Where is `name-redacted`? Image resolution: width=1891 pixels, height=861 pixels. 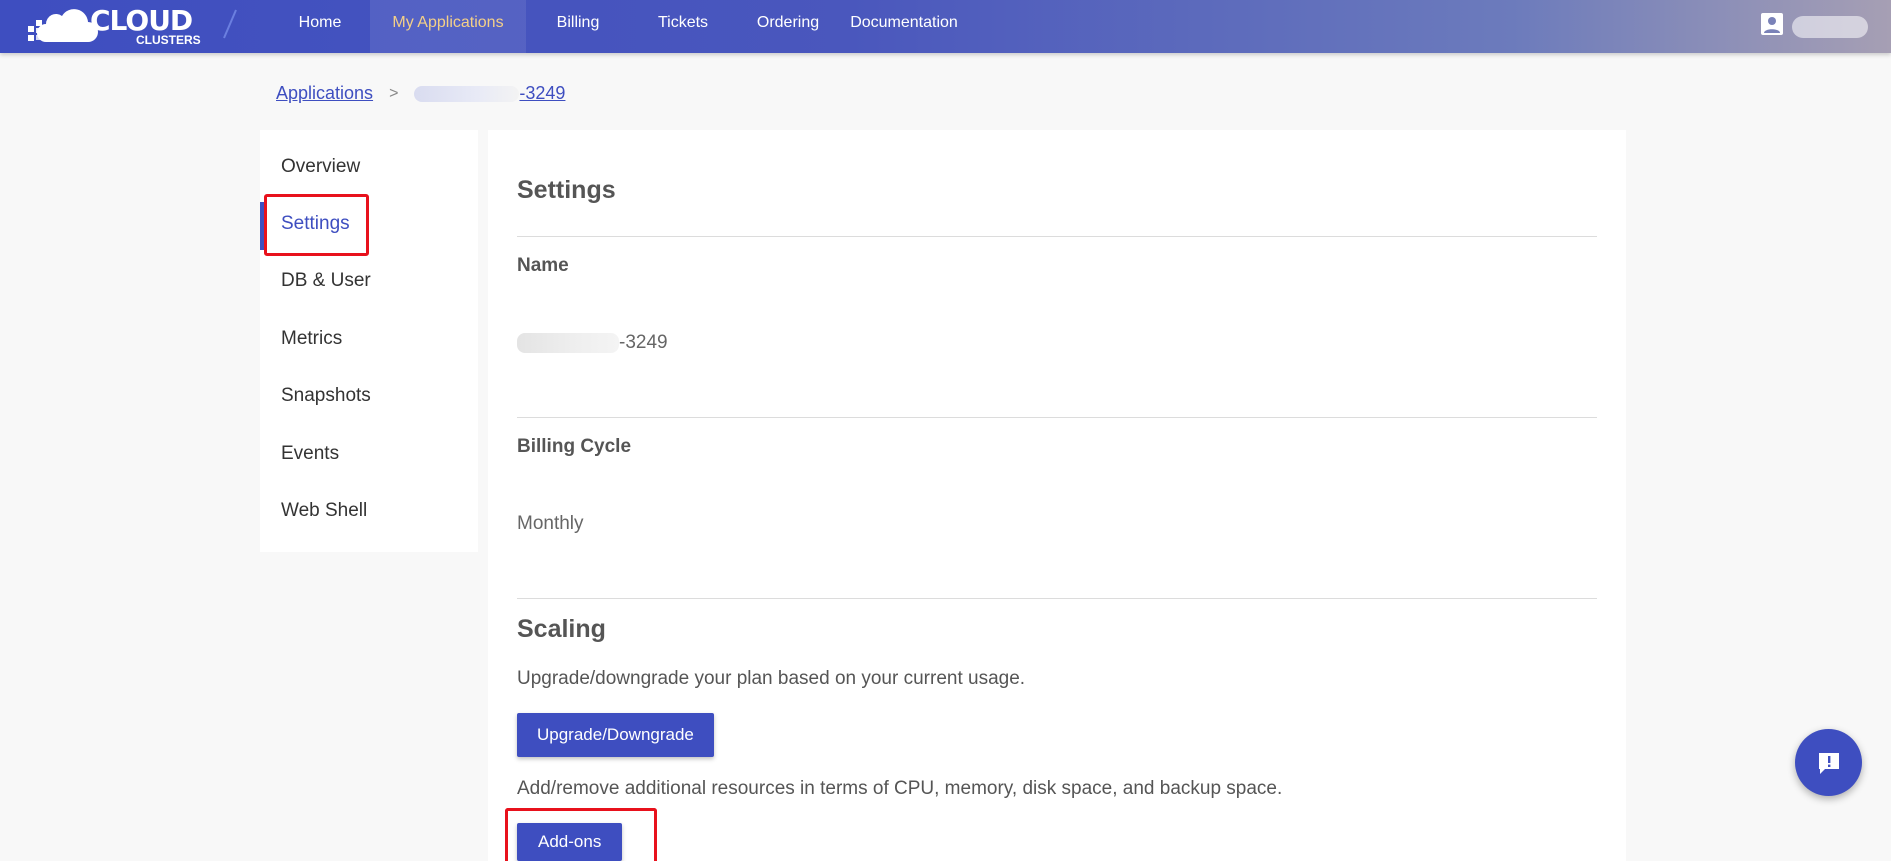
name-redacted is located at coordinates (568, 343).